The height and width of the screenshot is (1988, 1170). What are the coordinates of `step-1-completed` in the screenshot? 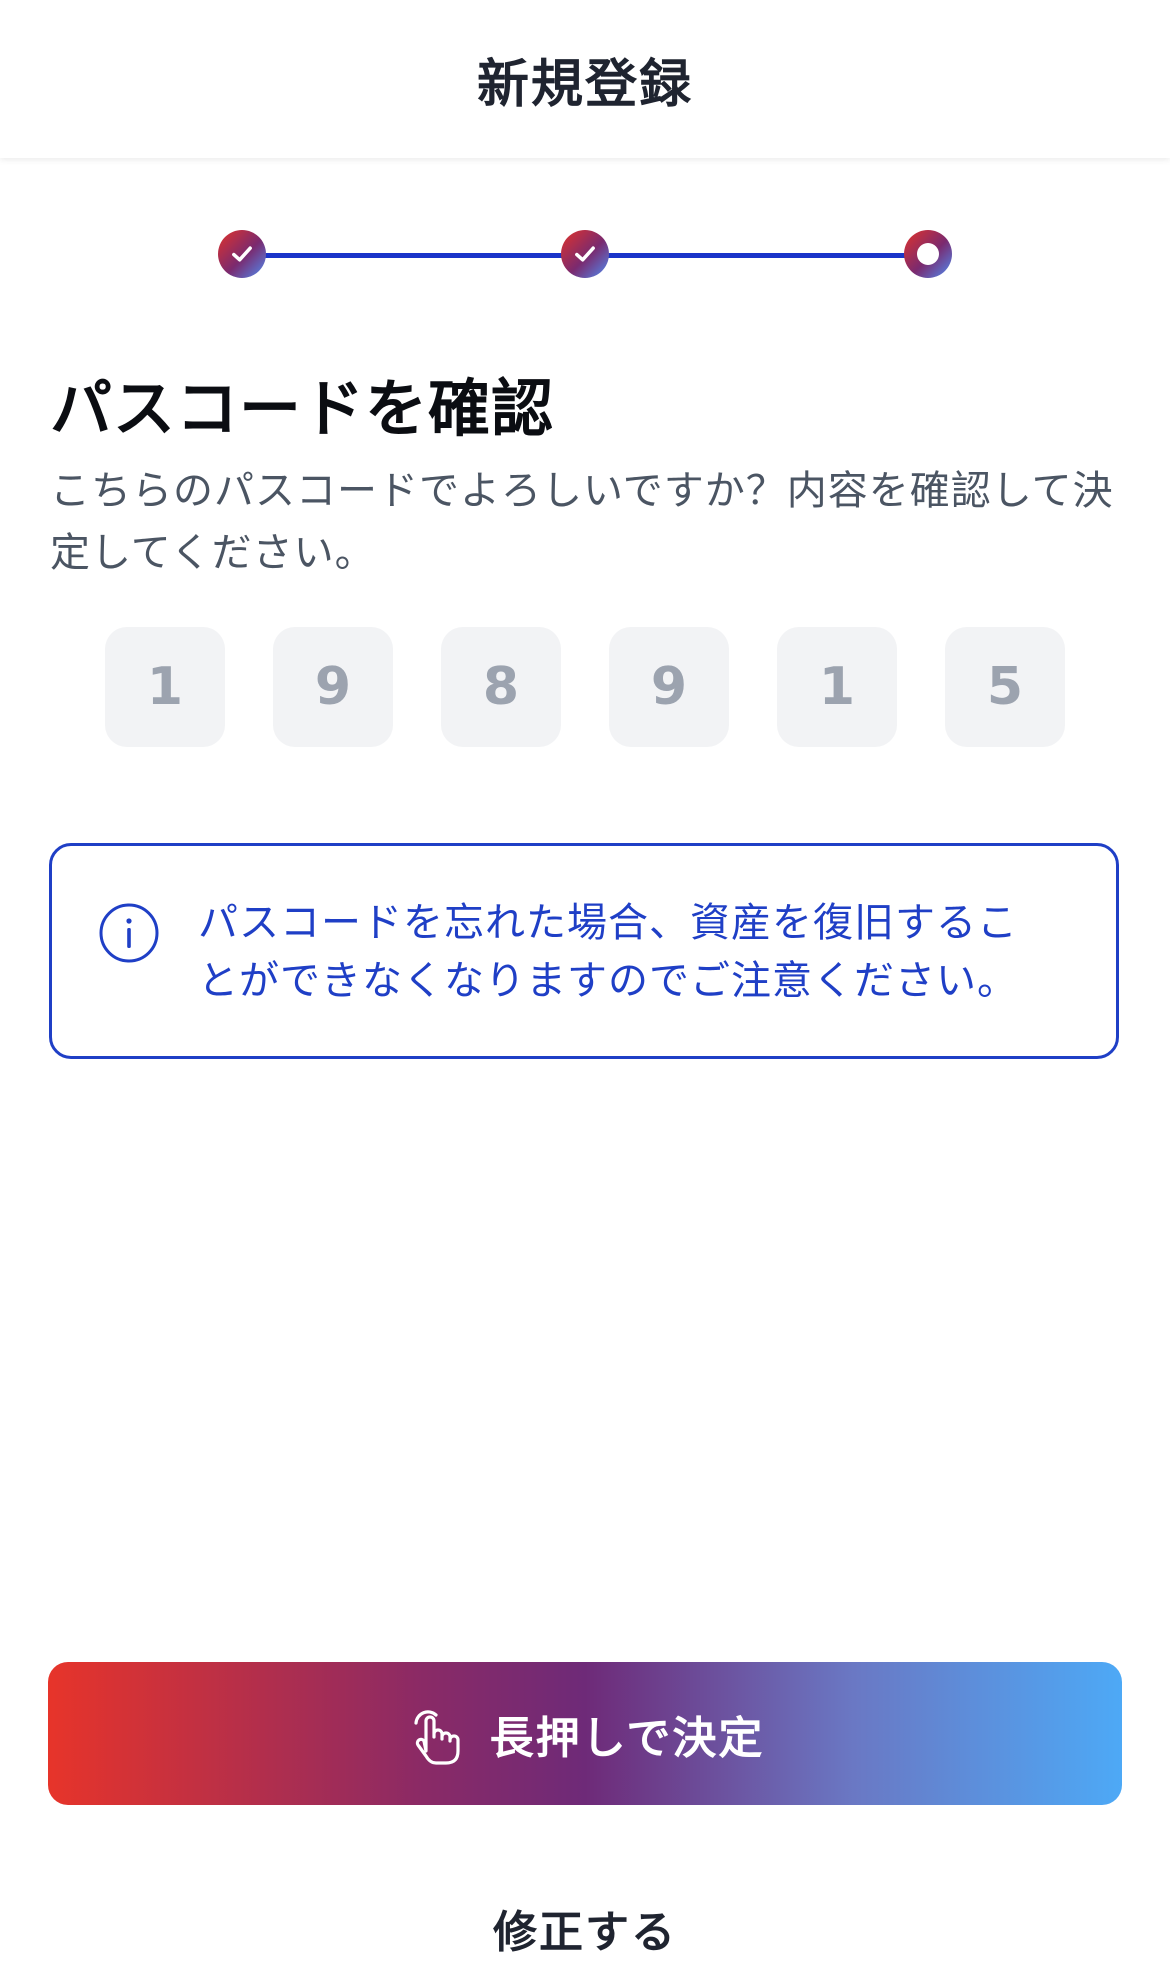 It's located at (242, 254).